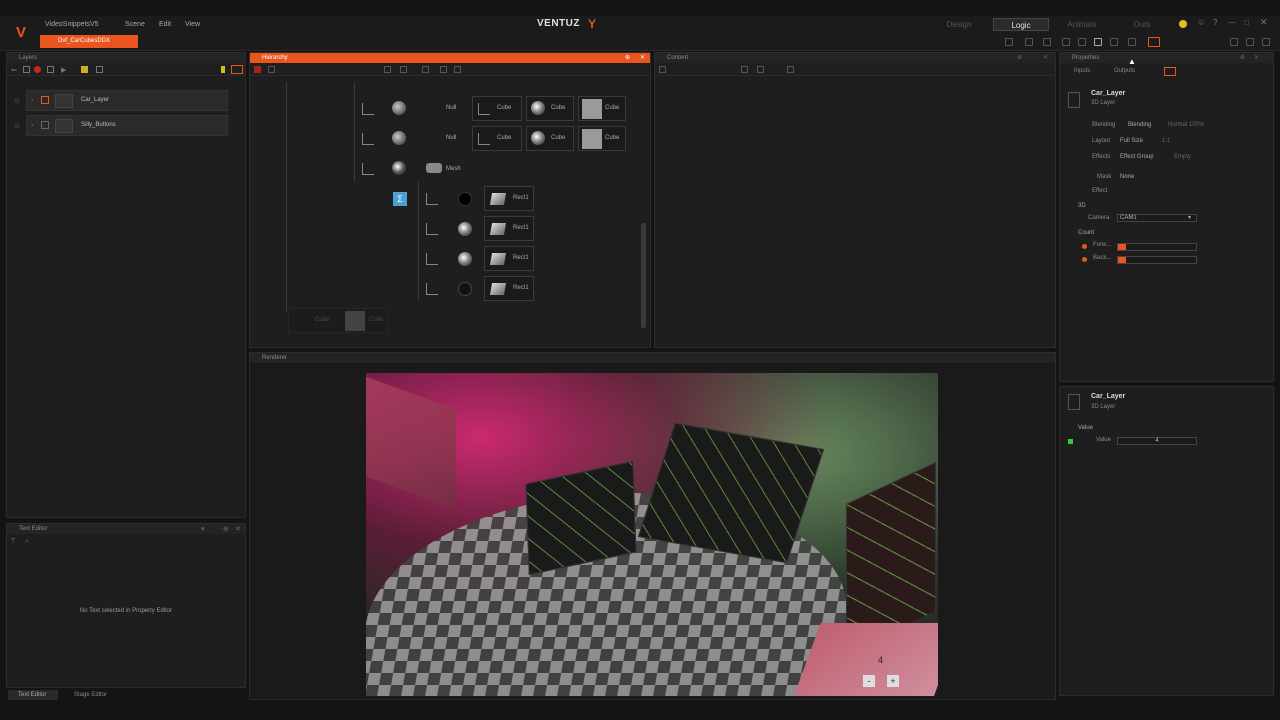  What do you see at coordinates (1157, 247) in the screenshot?
I see `row-forward-field` at bounding box center [1157, 247].